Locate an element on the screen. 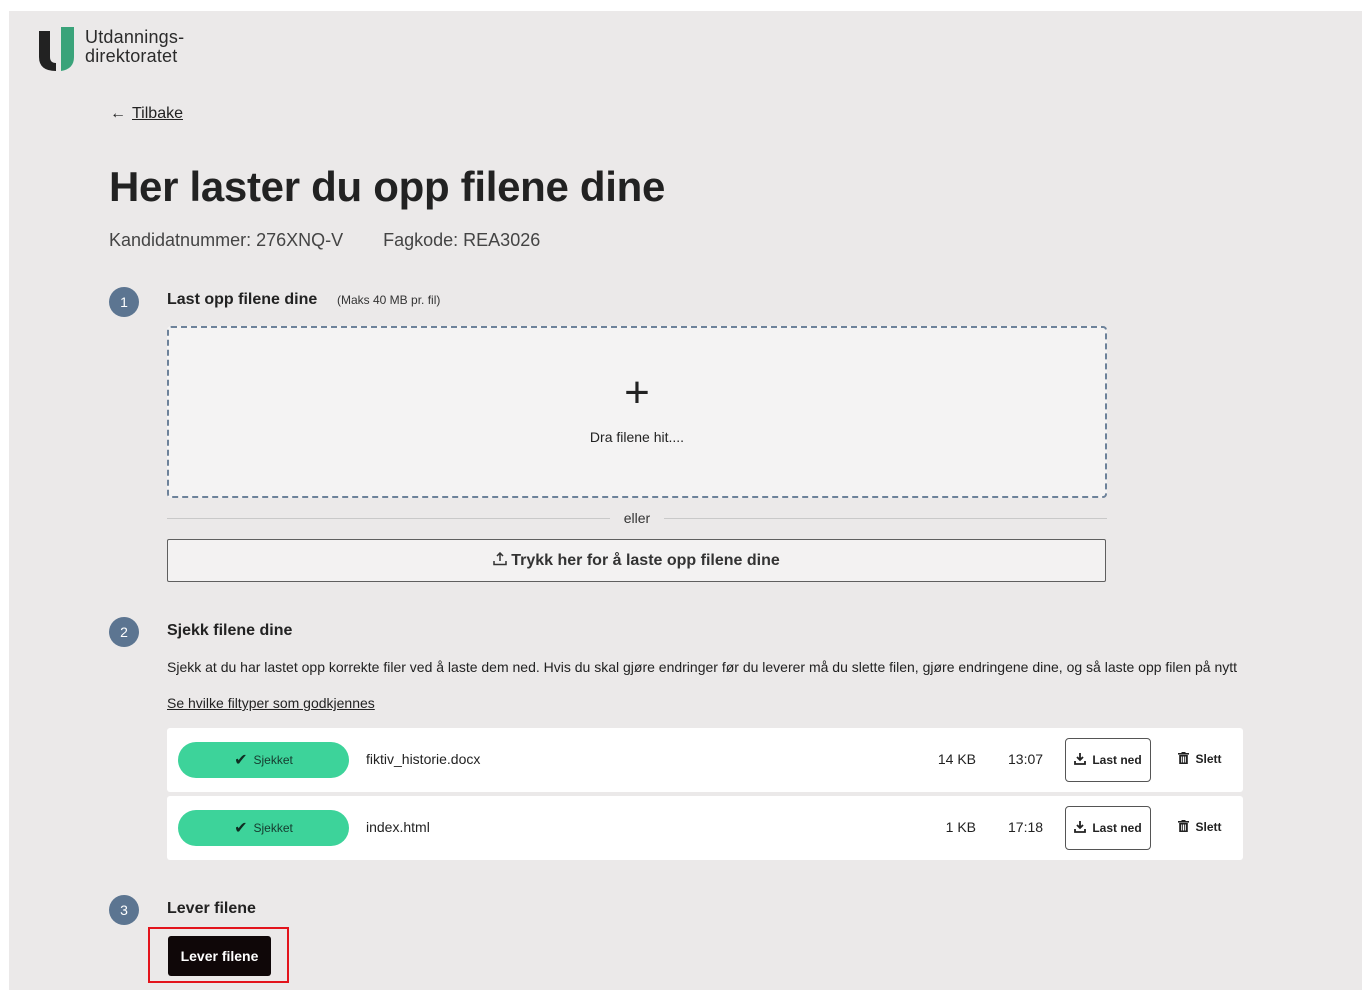 The height and width of the screenshot is (990, 1362). arrow-left-icon: ← is located at coordinates (118, 113).